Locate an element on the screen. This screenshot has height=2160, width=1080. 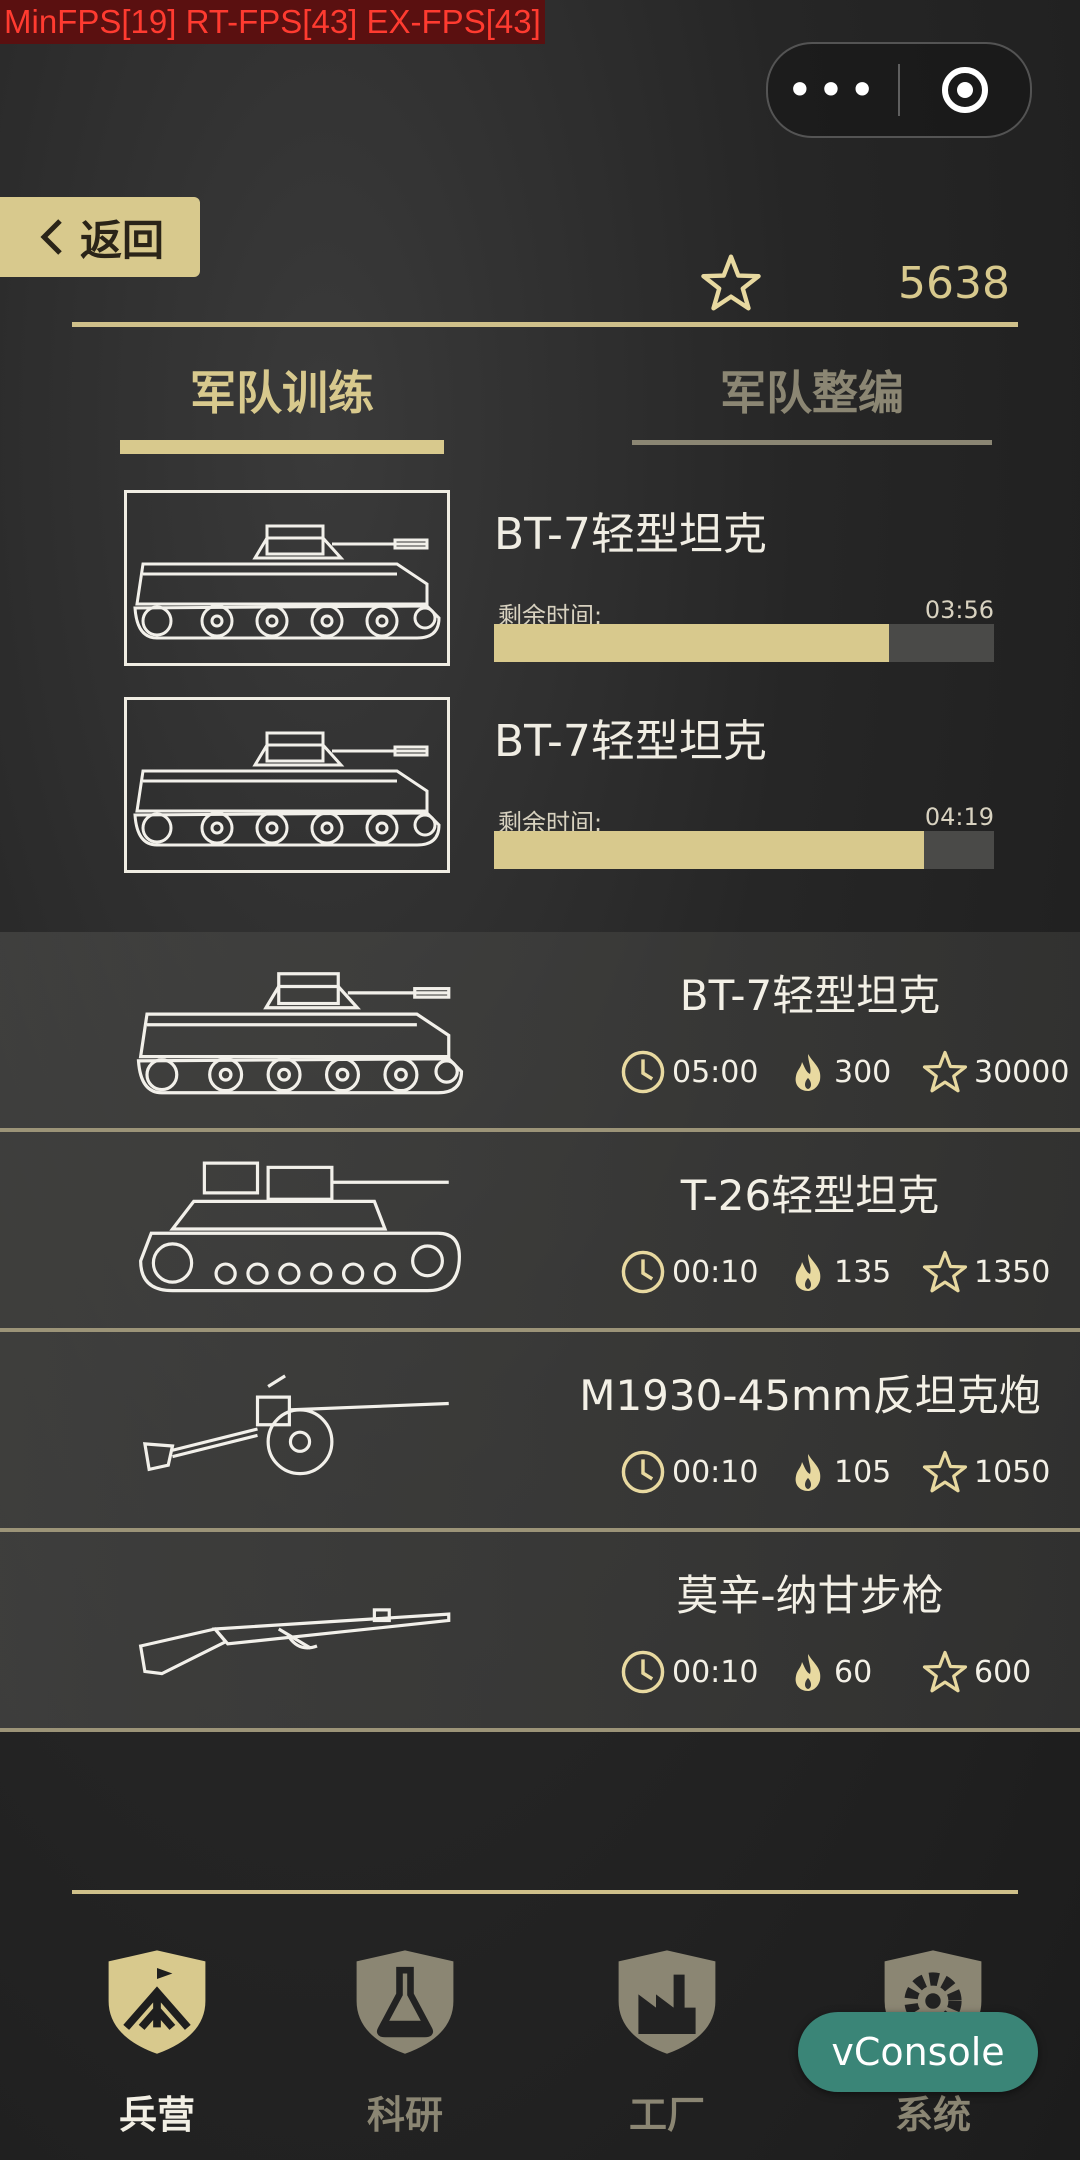
unit-name: 莫辛-纳甘步枪 is located at coordinates (810, 1595).